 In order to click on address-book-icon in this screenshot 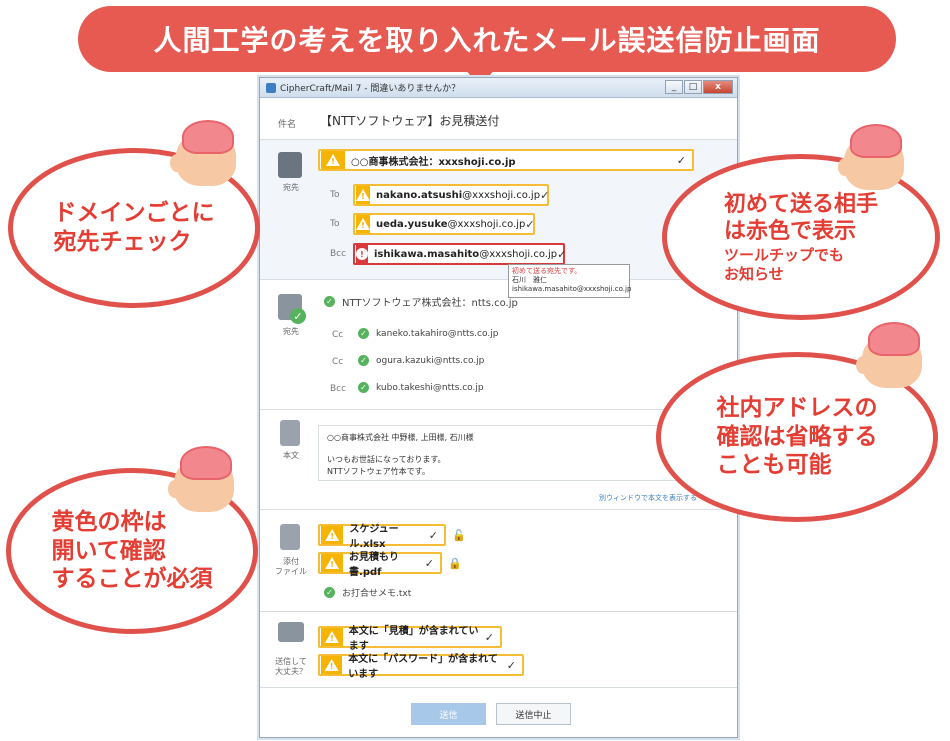, I will do `click(290, 165)`.